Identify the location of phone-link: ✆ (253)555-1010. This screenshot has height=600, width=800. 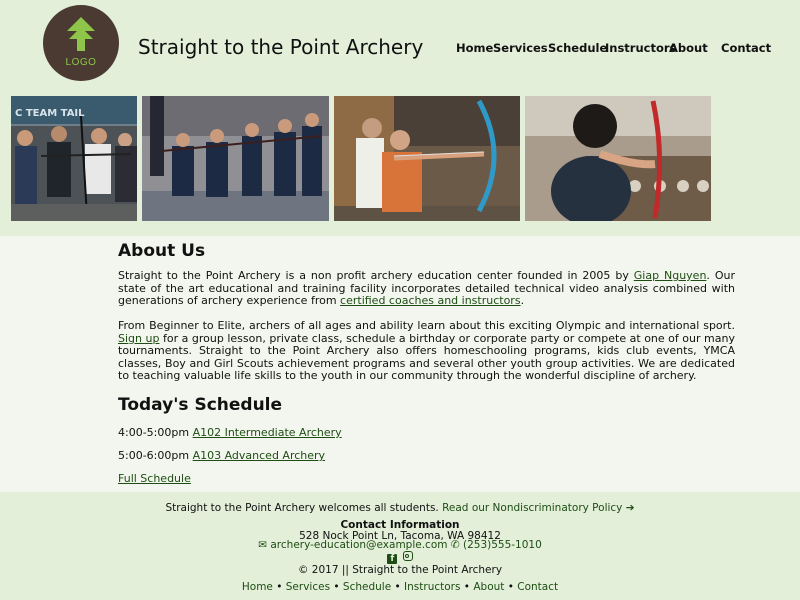
(496, 545).